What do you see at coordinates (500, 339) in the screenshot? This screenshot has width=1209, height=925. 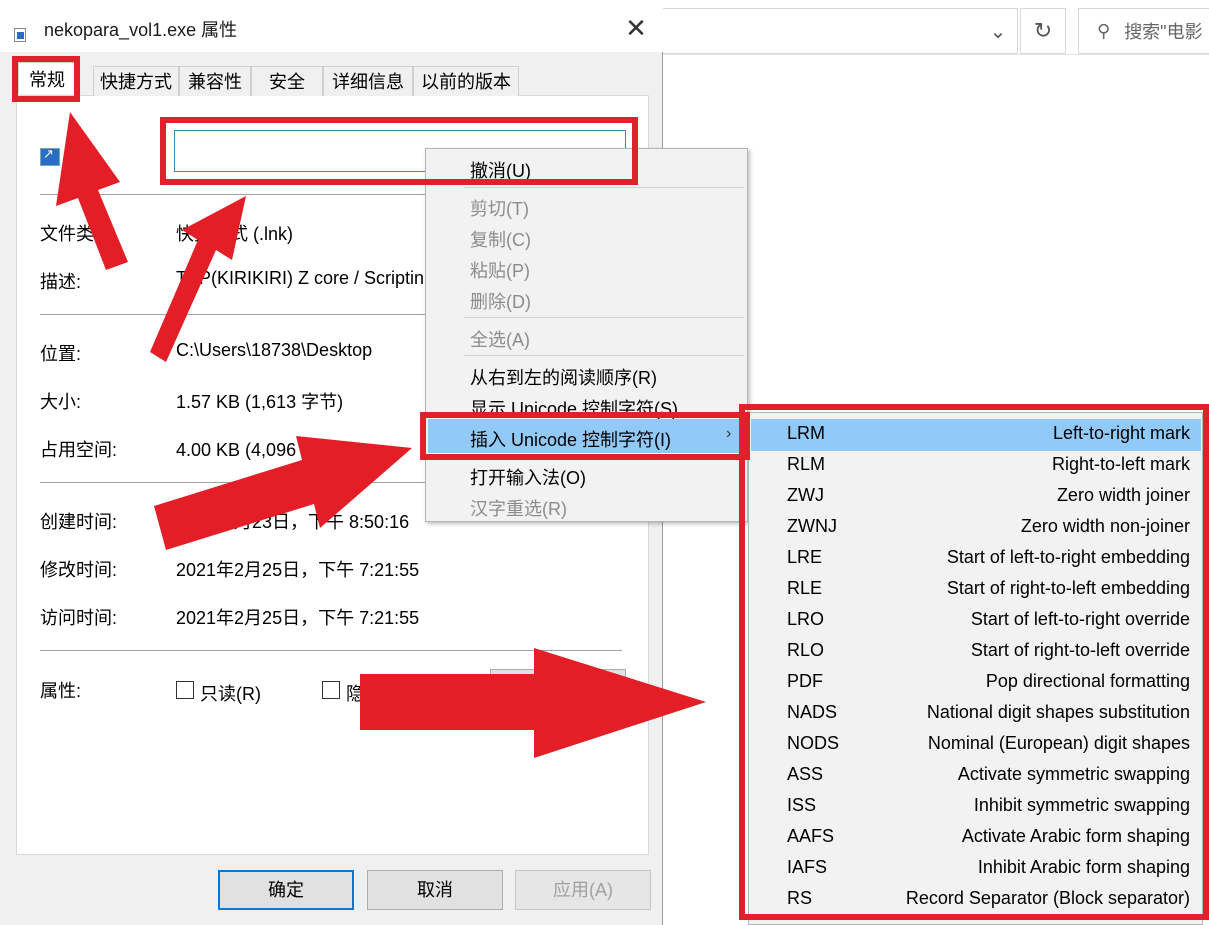 I see `menu-item-select-all: 全选(A)` at bounding box center [500, 339].